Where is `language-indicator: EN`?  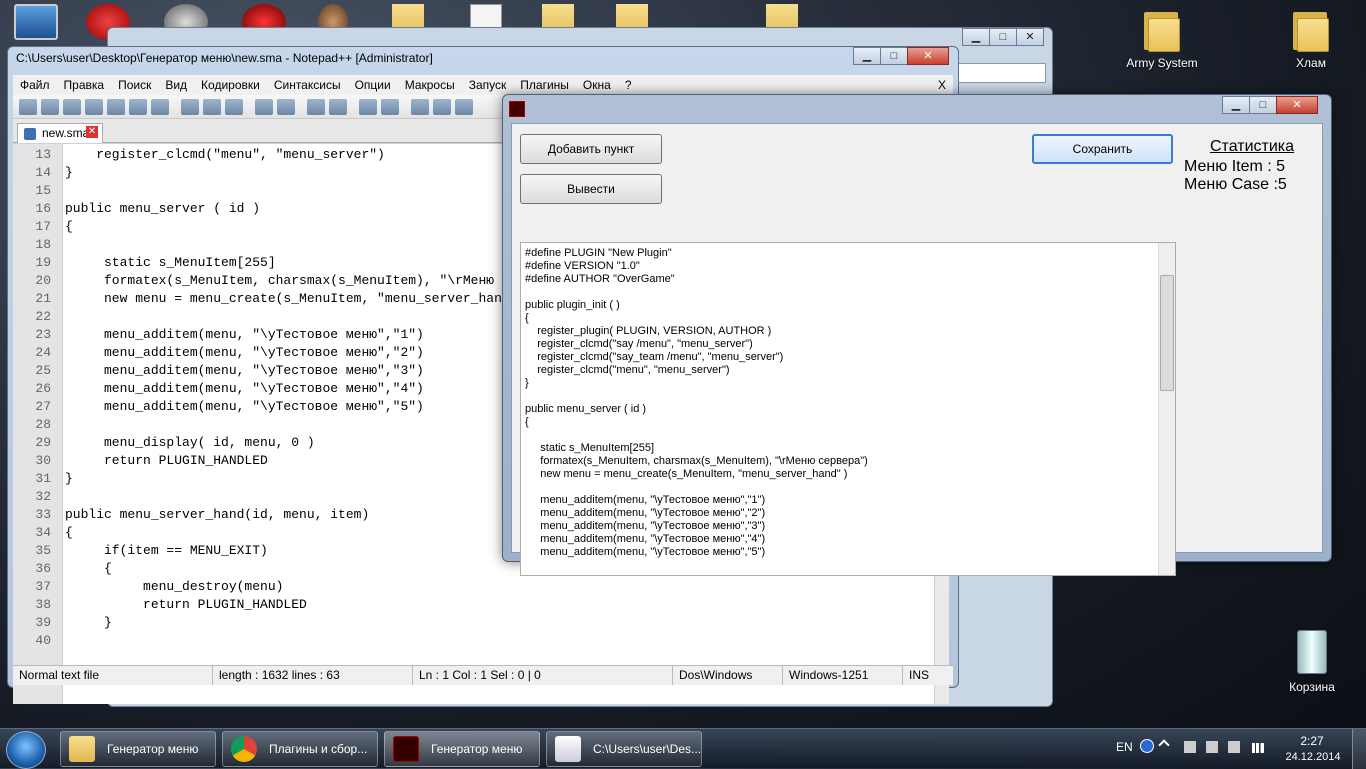
language-indicator: EN is located at coordinates (1124, 747).